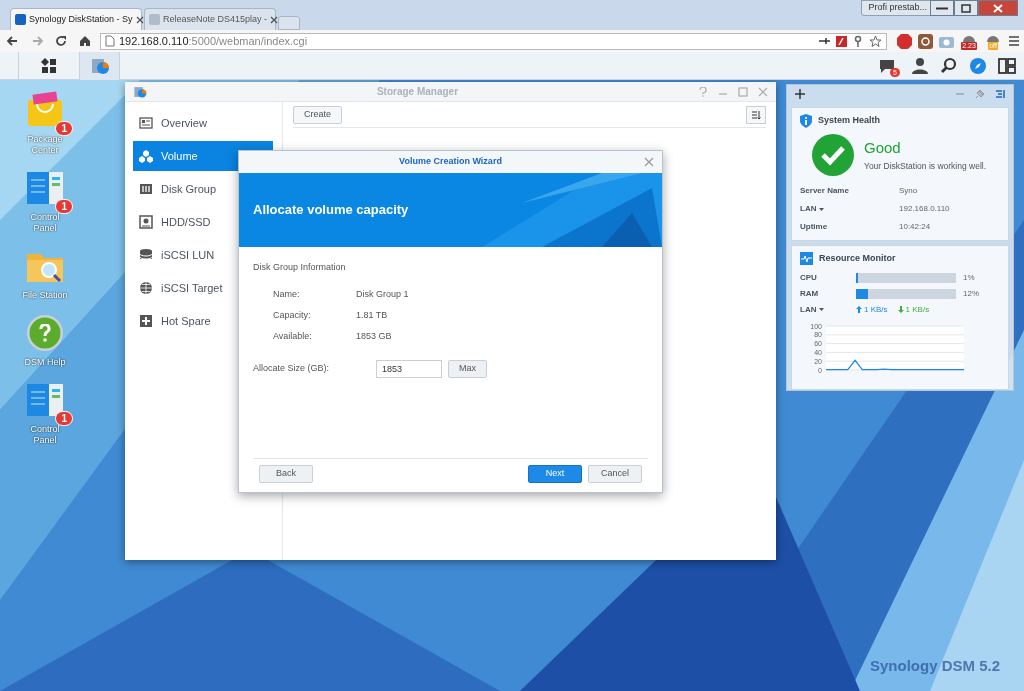 This screenshot has height=691, width=1024. Describe the element at coordinates (382, 295) in the screenshot. I see `field-value: Disk Group 1` at that location.